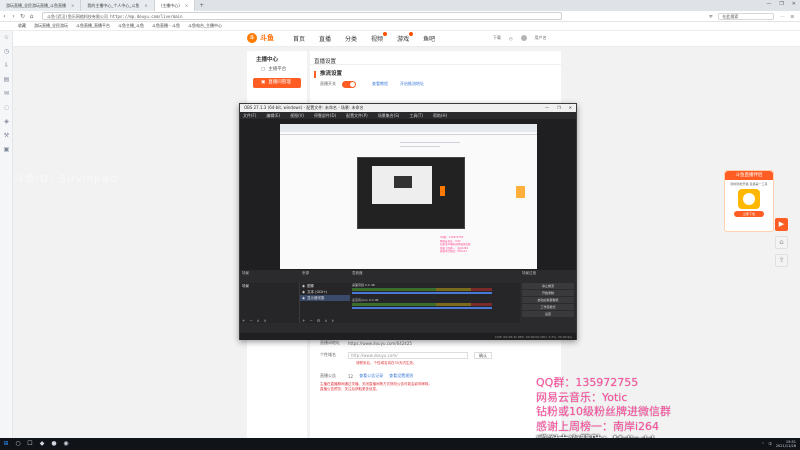  What do you see at coordinates (710, 16) in the screenshot?
I see `shield-icon: ⛨` at bounding box center [710, 16].